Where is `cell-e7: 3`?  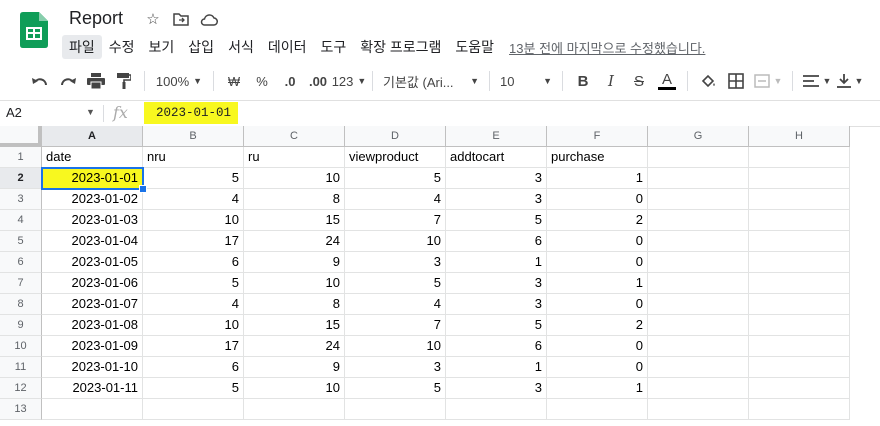 cell-e7: 3 is located at coordinates (496, 283).